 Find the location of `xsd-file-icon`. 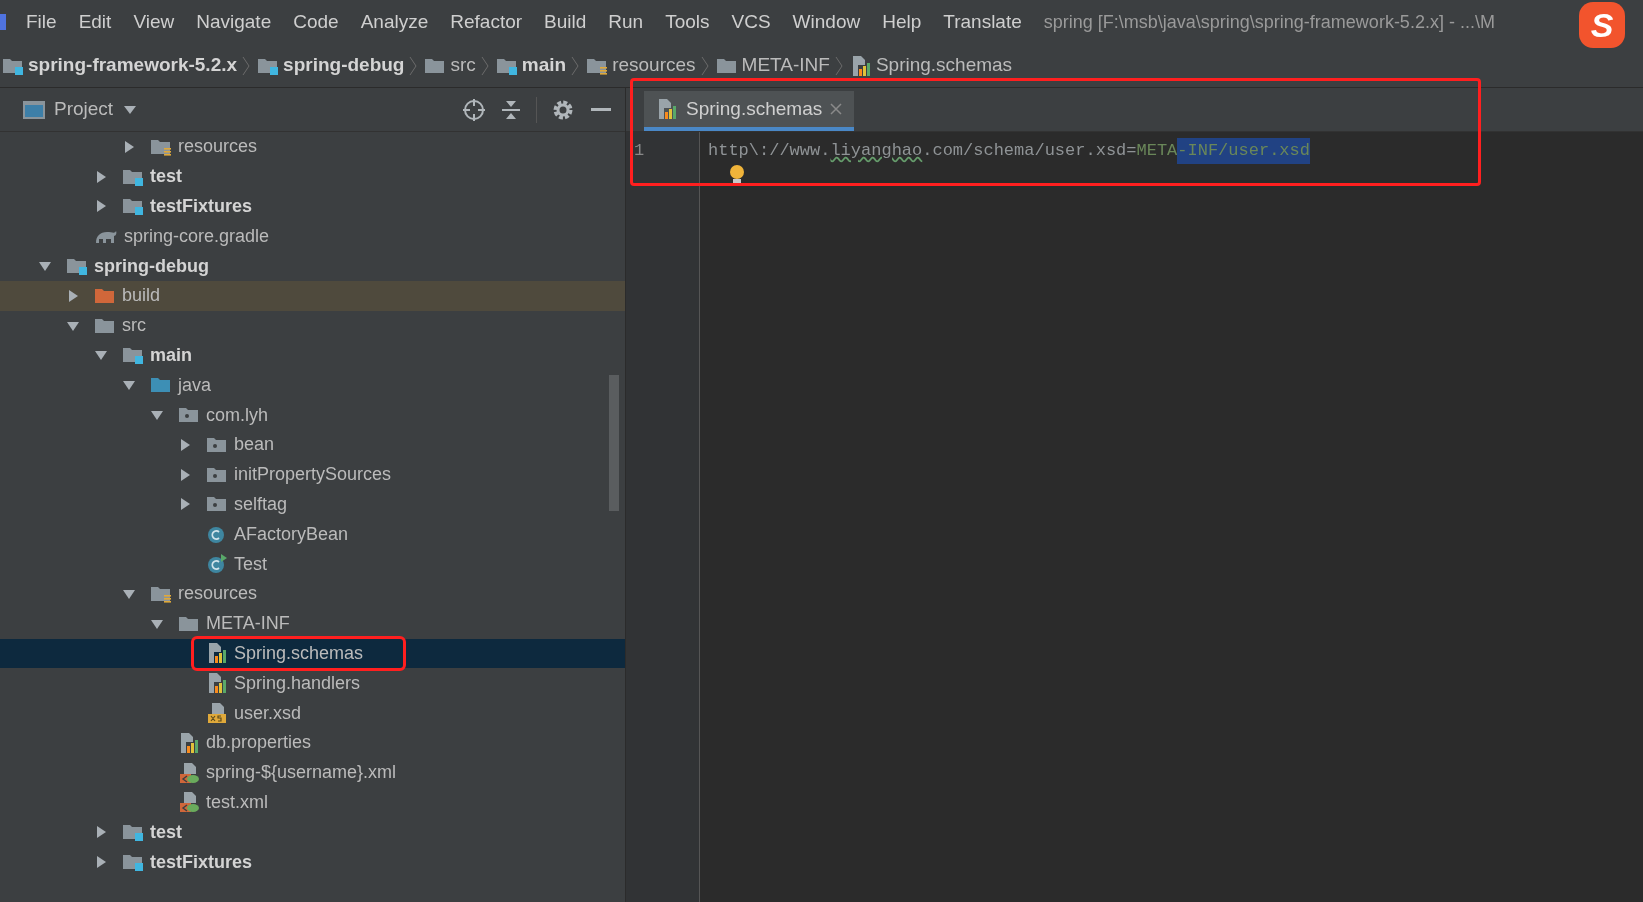

xsd-file-icon is located at coordinates (217, 713).